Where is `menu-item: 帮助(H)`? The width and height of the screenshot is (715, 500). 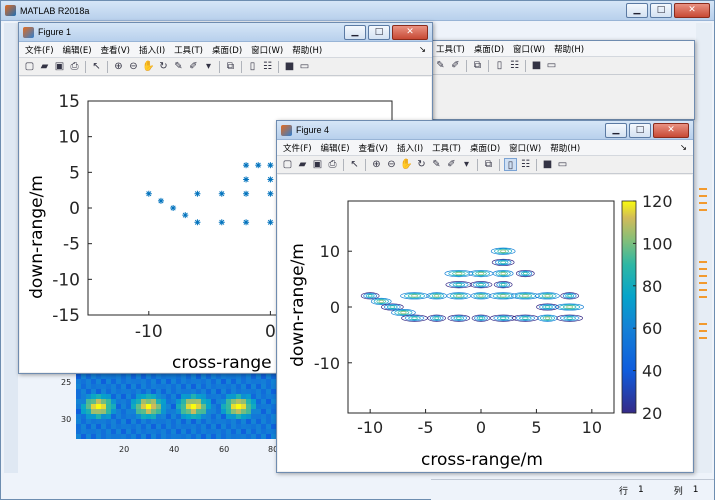 menu-item: 帮助(H) is located at coordinates (569, 49).